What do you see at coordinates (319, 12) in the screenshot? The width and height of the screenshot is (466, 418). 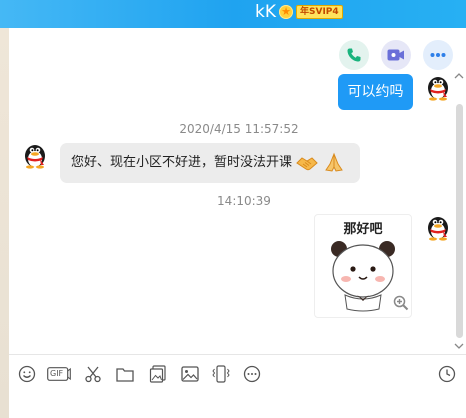 I see `vip-badge: 年SVIP4` at bounding box center [319, 12].